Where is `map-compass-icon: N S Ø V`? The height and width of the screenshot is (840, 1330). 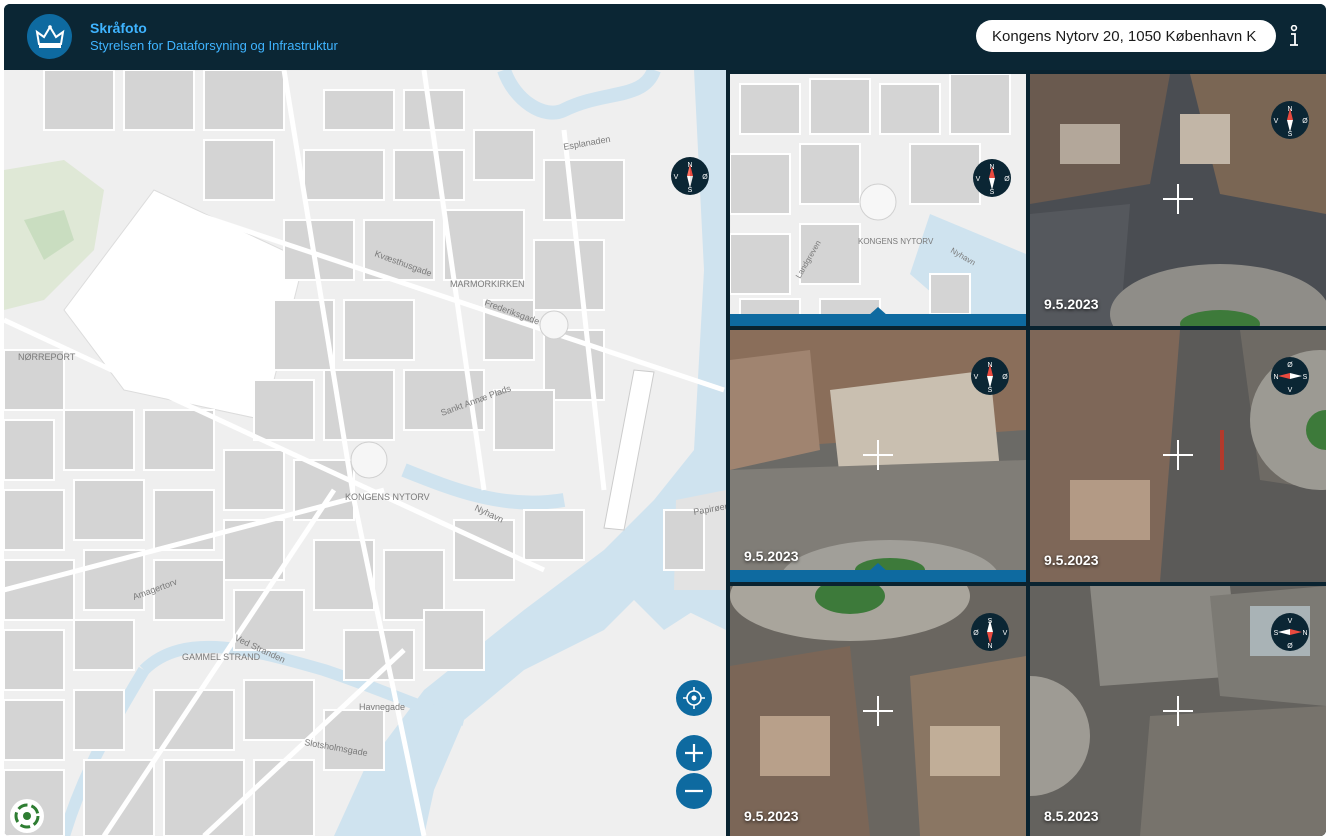 map-compass-icon: N S Ø V is located at coordinates (690, 178).